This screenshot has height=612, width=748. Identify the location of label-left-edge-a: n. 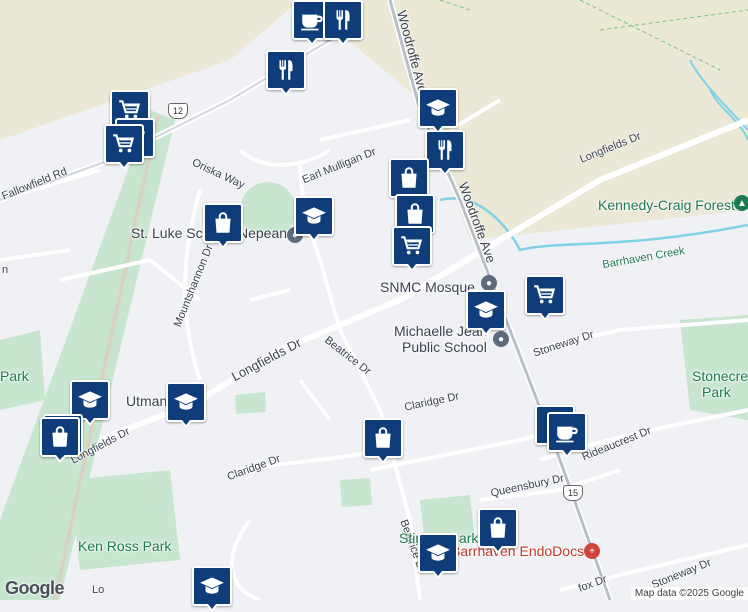
(5, 270).